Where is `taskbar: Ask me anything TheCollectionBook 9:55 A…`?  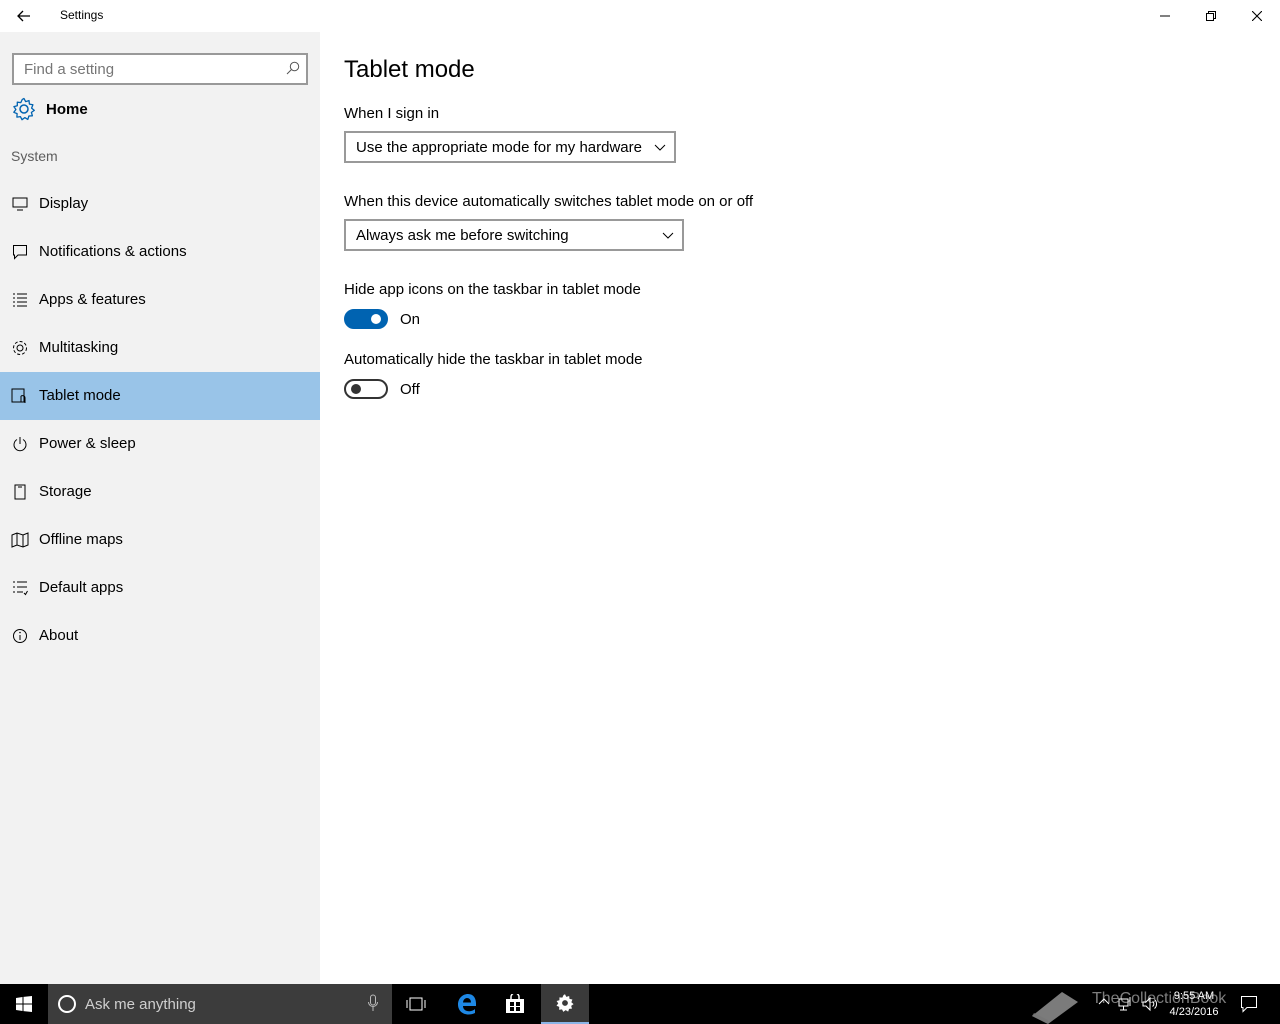 taskbar: Ask me anything TheCollectionBook 9:55 A… is located at coordinates (640, 1004).